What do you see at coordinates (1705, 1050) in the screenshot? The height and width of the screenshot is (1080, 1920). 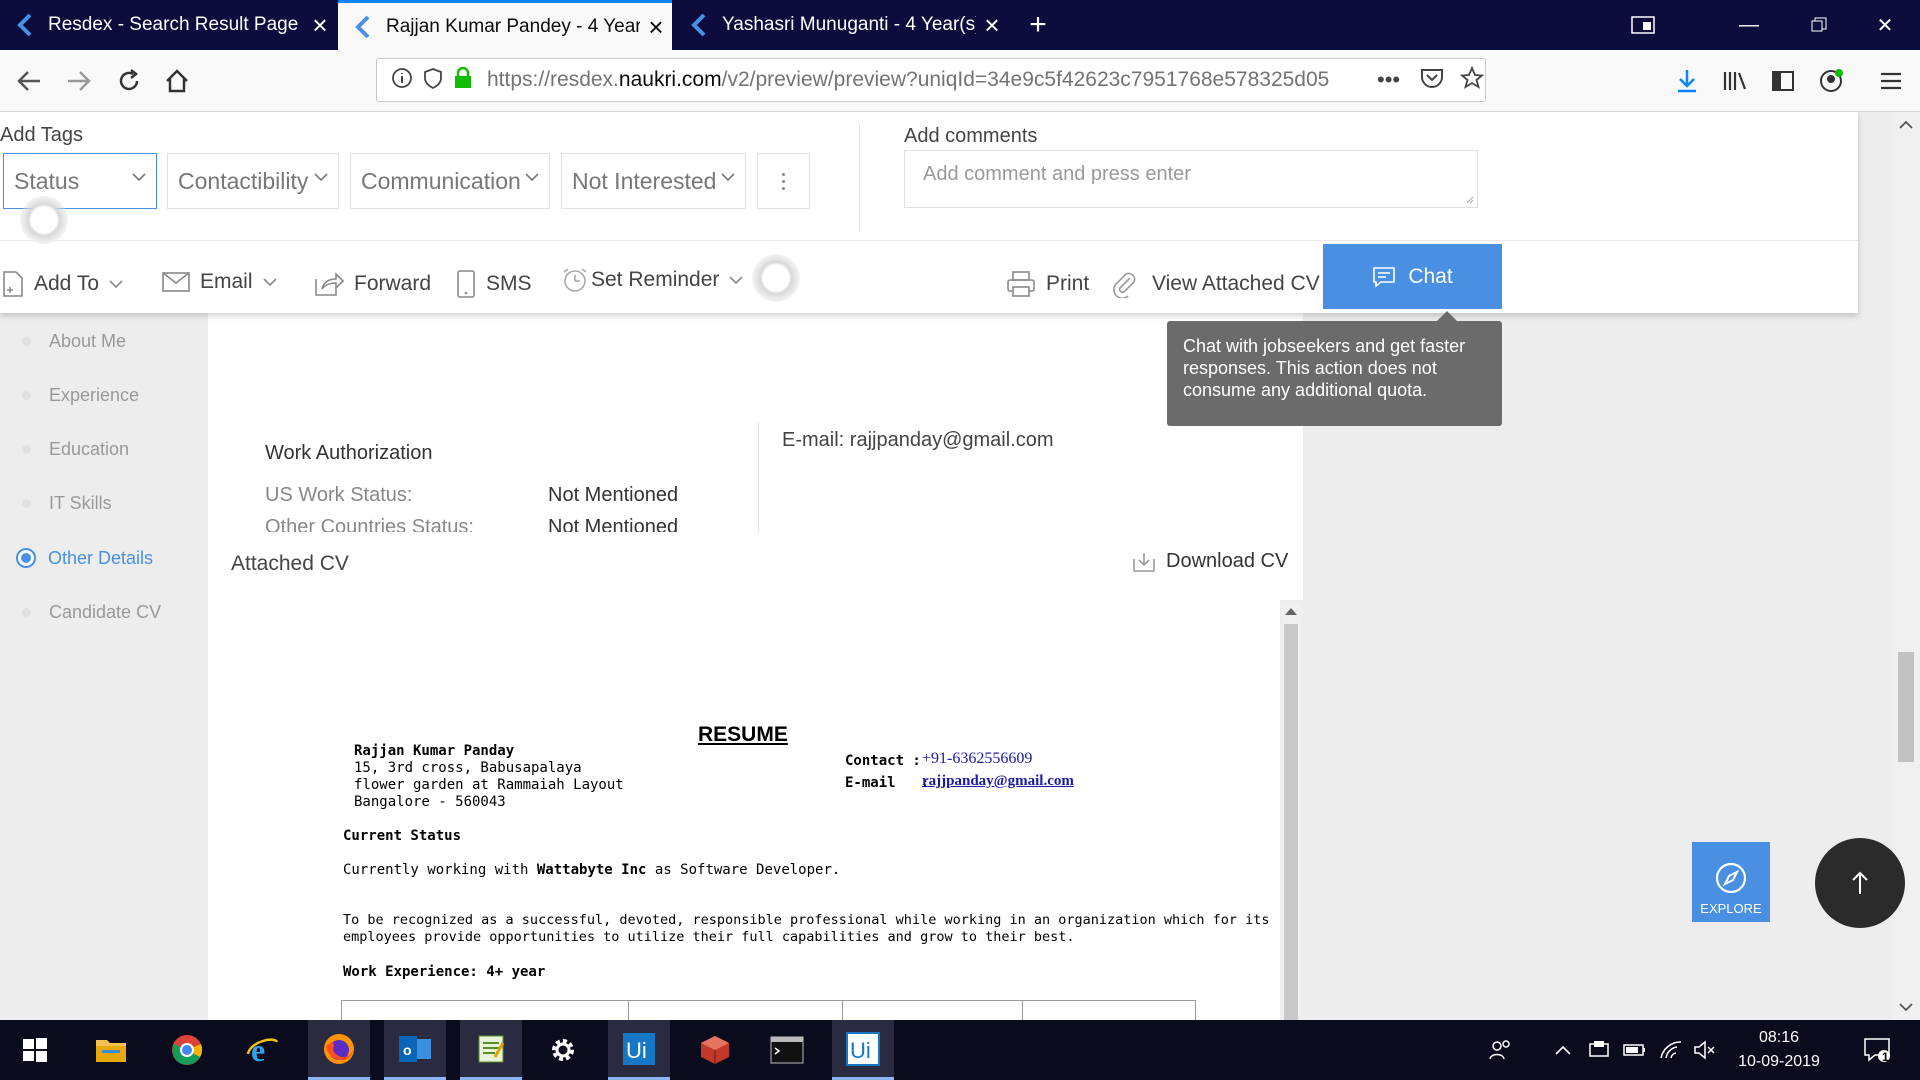 I see `volume-muted-icon` at bounding box center [1705, 1050].